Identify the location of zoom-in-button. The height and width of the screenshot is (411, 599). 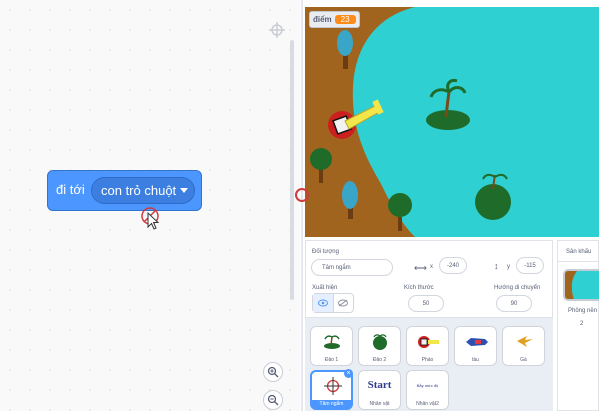
(273, 372).